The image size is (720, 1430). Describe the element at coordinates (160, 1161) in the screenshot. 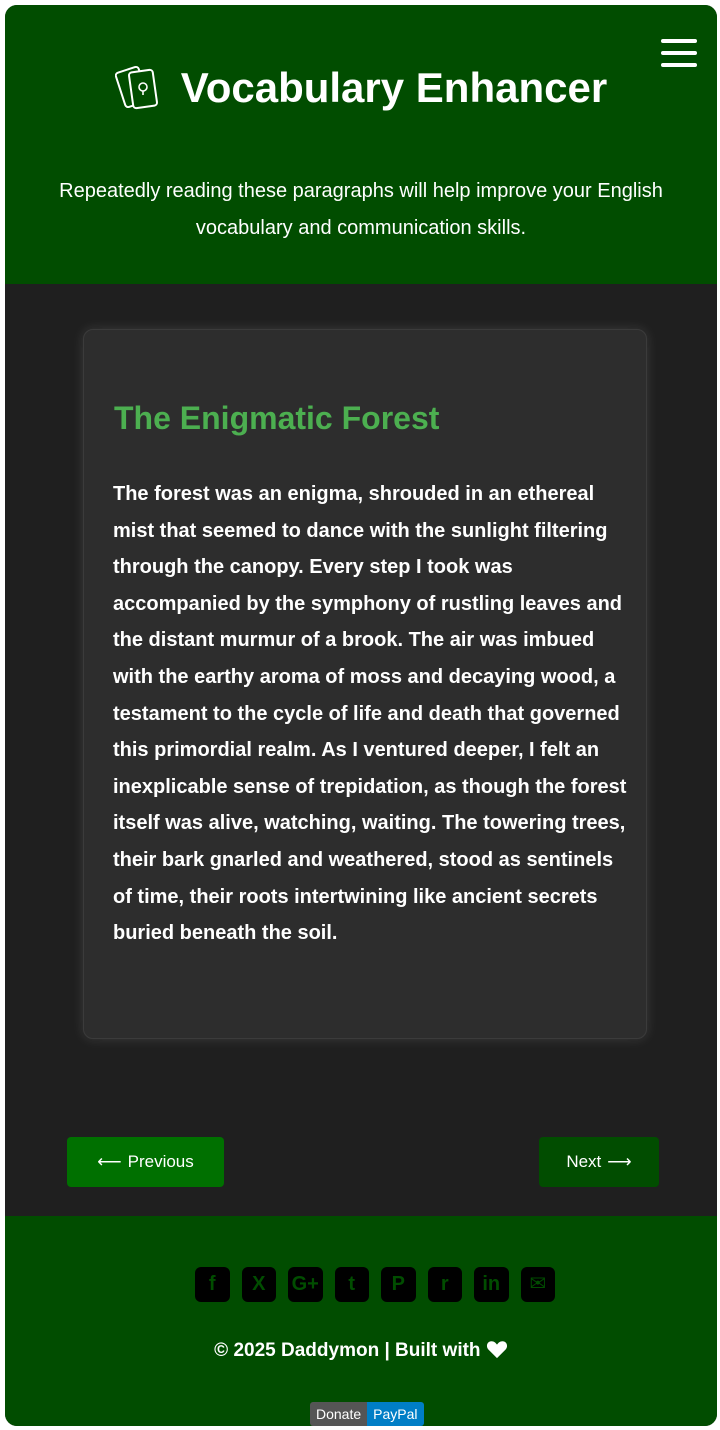

I see `previous-label: Previous` at that location.